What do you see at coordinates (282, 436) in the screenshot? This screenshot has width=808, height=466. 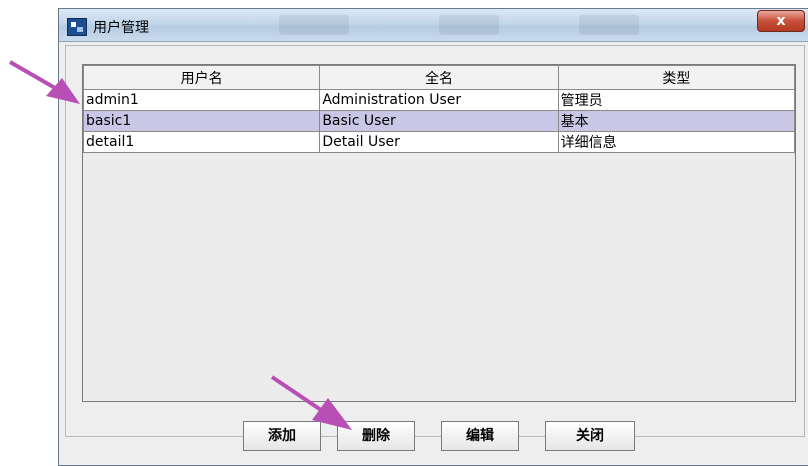 I see `add-button: 添加` at bounding box center [282, 436].